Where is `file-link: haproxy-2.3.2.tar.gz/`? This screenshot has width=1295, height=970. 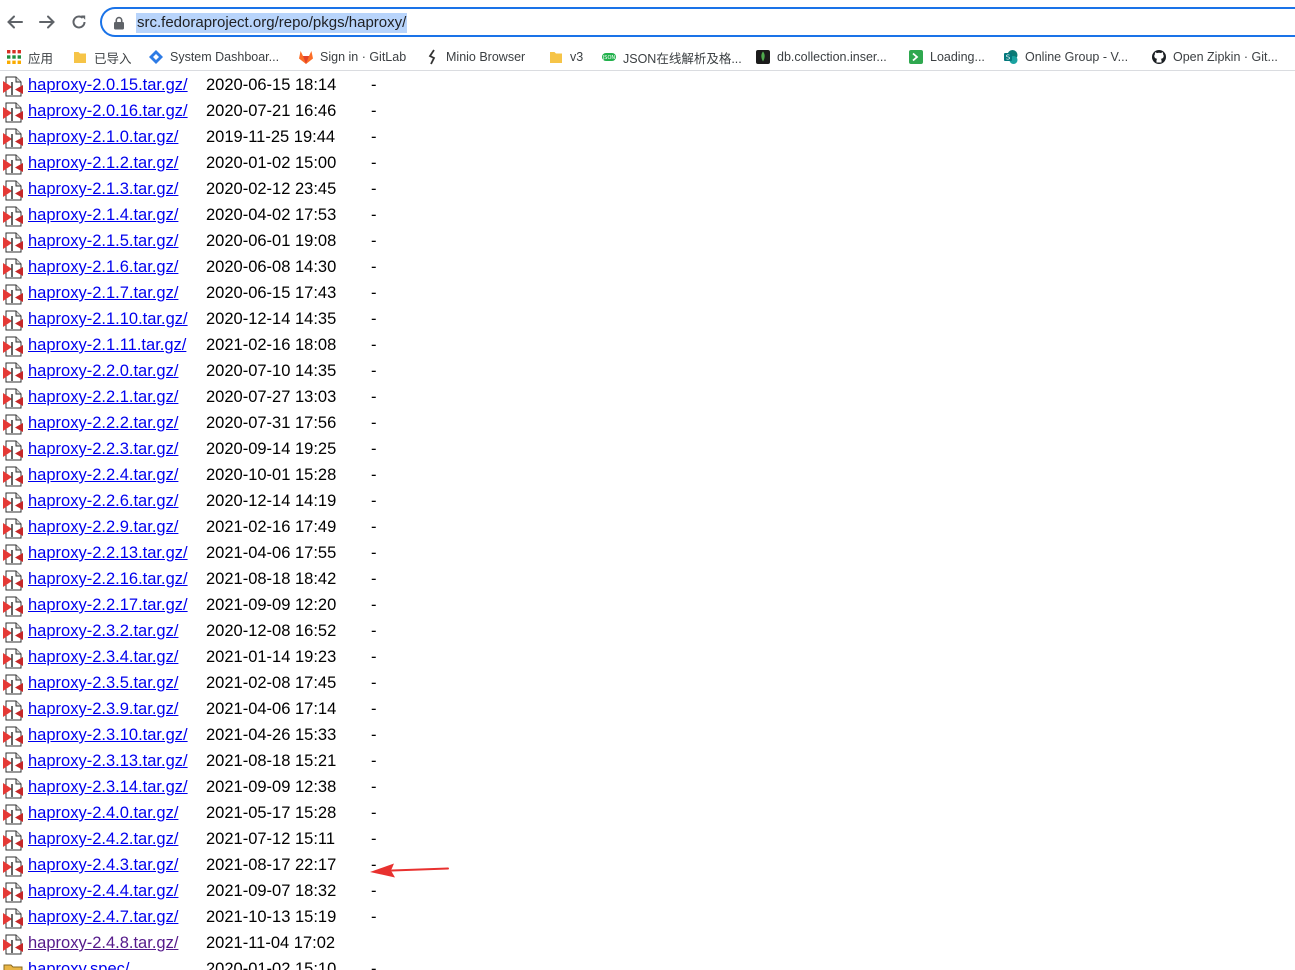
file-link: haproxy-2.3.2.tar.gz/ is located at coordinates (103, 631).